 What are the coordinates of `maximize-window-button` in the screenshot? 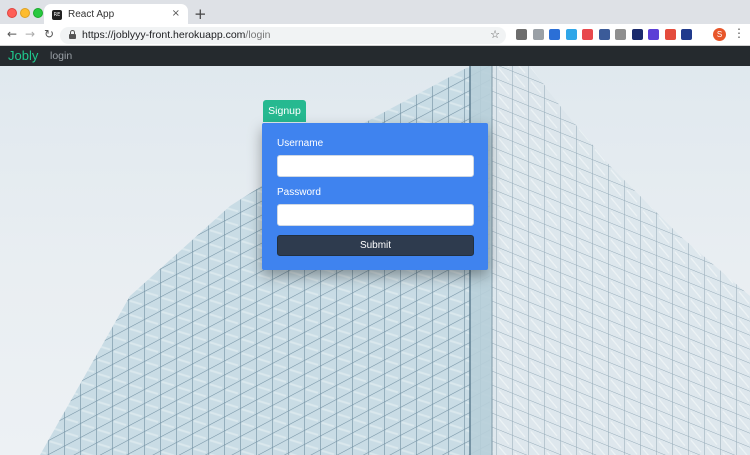 It's located at (38, 13).